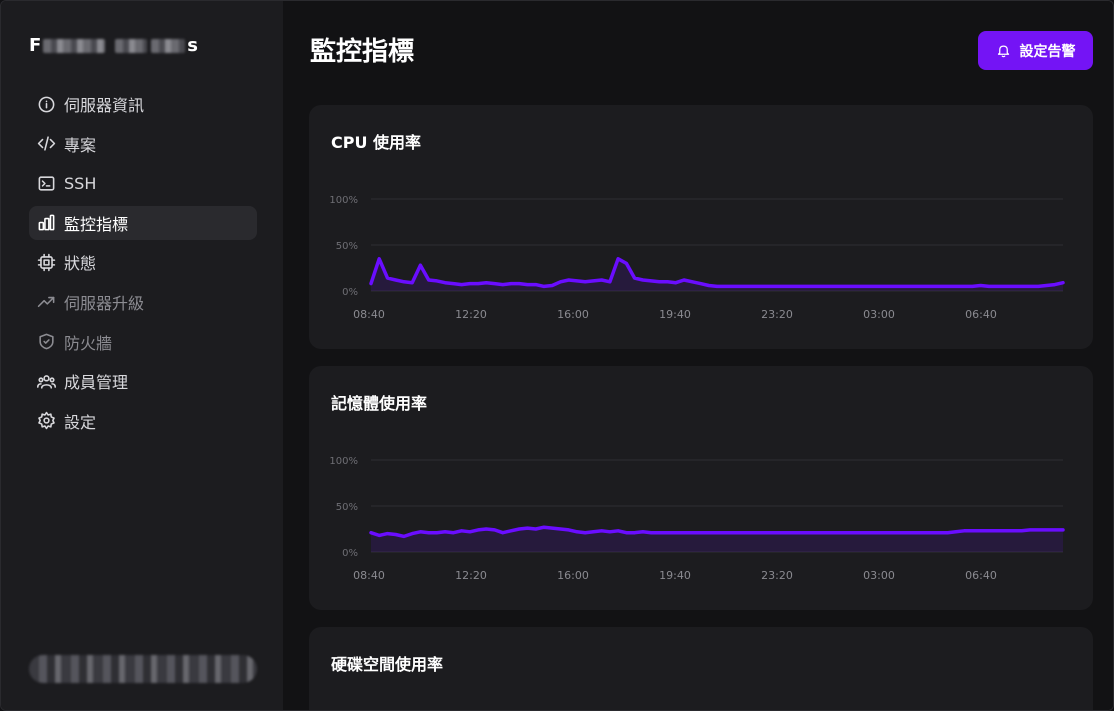 Image resolution: width=1114 pixels, height=711 pixels. What do you see at coordinates (46, 381) in the screenshot?
I see `users-icon` at bounding box center [46, 381].